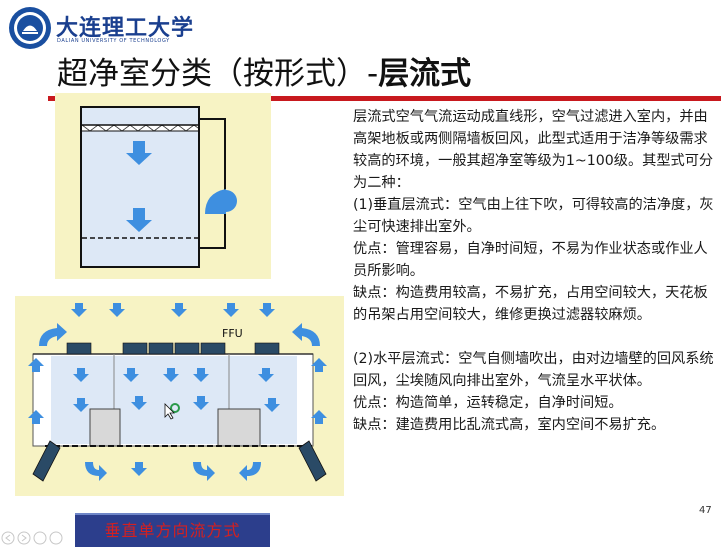 The width and height of the screenshot is (727, 547). I want to click on slideshow-toolbar, so click(36, 538).